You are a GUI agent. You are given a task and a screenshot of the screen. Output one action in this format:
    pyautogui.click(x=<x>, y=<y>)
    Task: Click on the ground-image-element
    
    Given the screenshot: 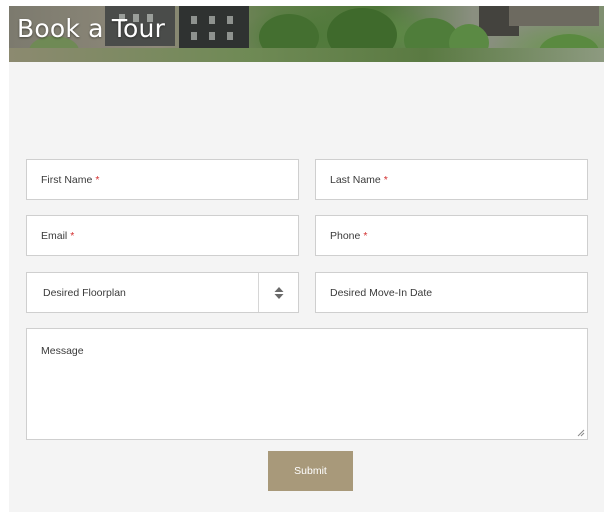 What is the action you would take?
    pyautogui.click(x=306, y=55)
    